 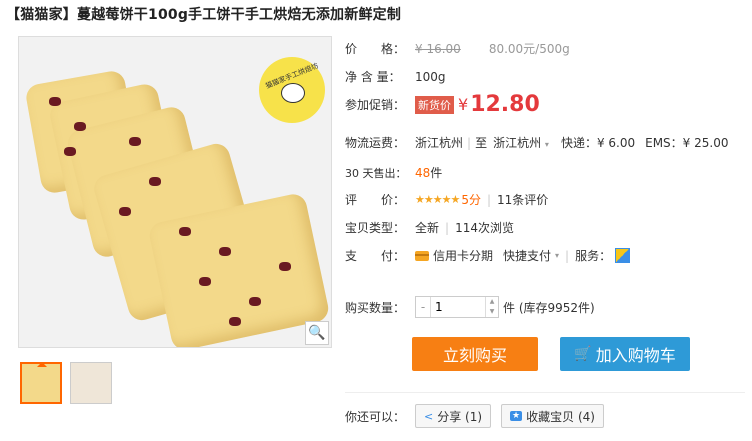 I want to click on condition: 全新, so click(x=427, y=228).